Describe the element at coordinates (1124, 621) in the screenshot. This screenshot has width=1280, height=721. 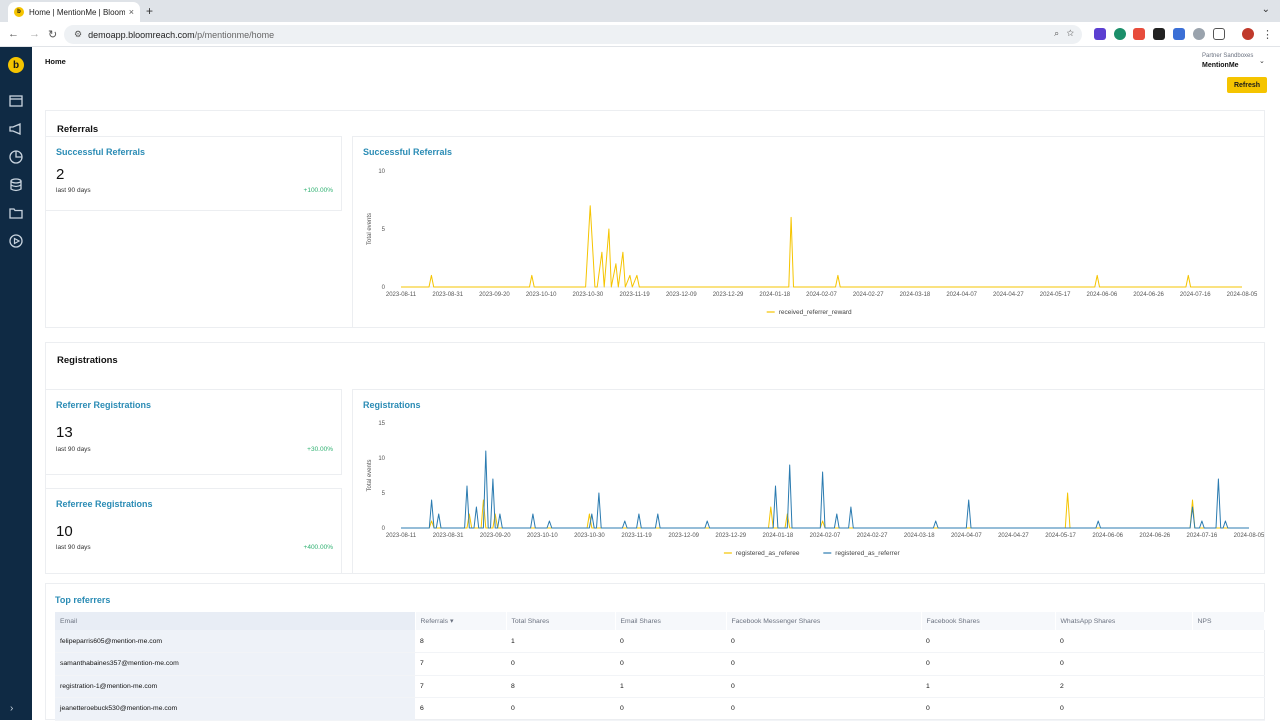
I see `column-header-whatsapp-shares: WhatsApp Shares` at that location.